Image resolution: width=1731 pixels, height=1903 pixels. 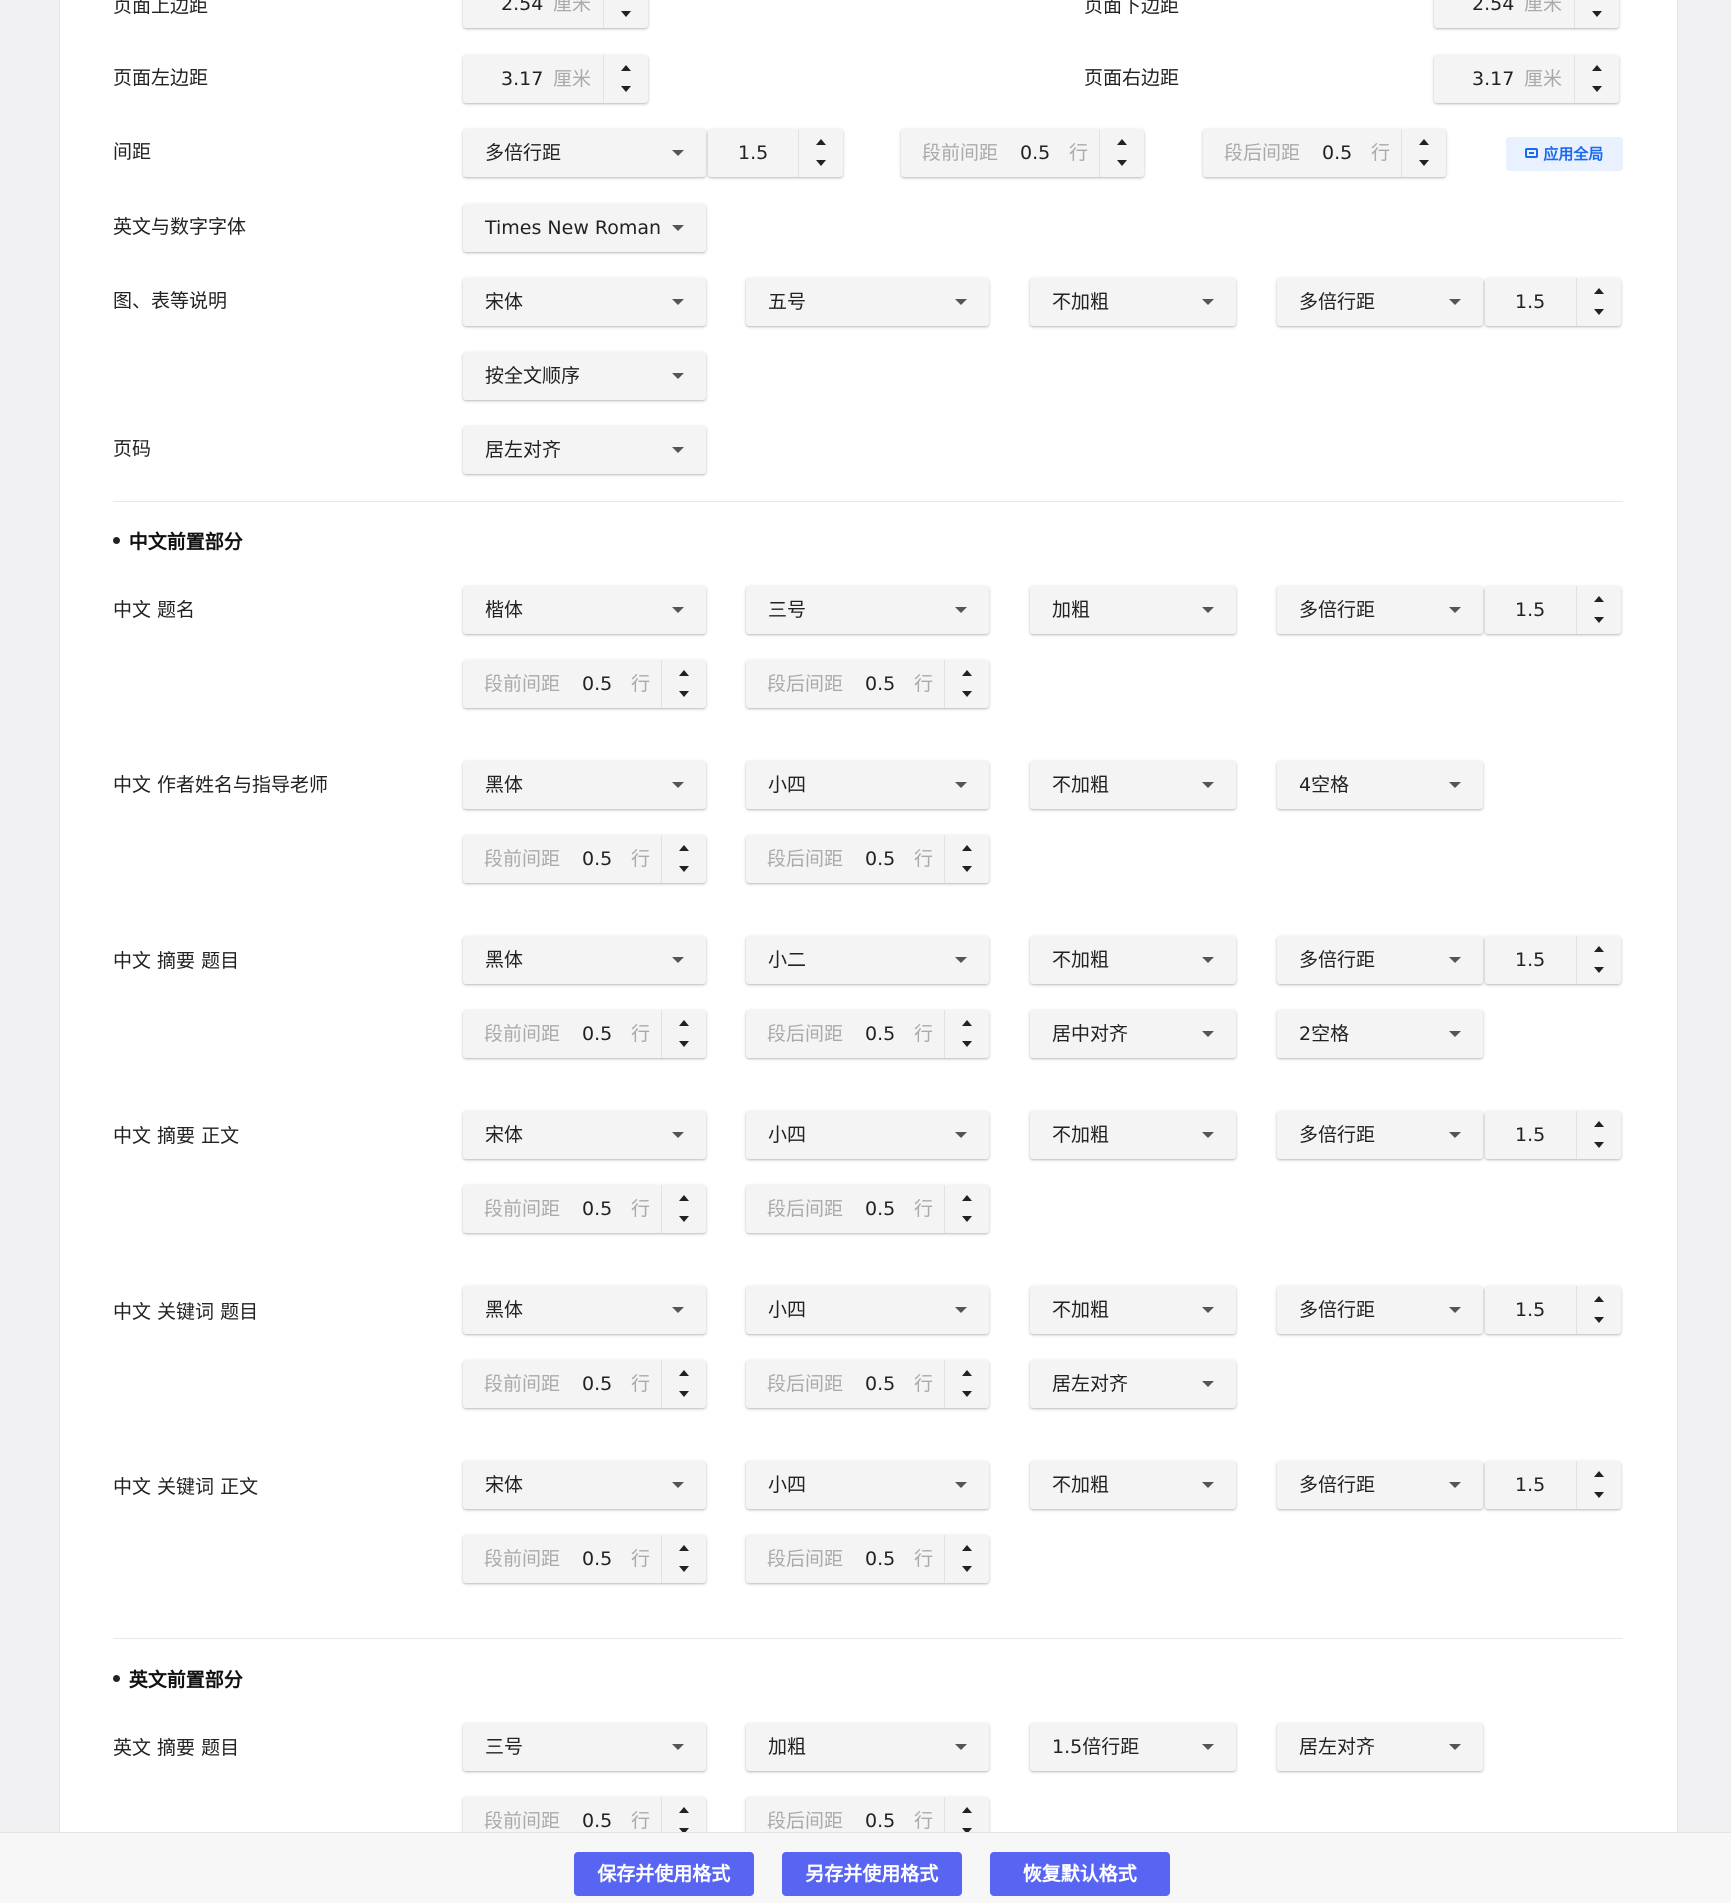 I want to click on zh-kw-title-line-mode-select: 多倍行距, so click(x=1380, y=1310).